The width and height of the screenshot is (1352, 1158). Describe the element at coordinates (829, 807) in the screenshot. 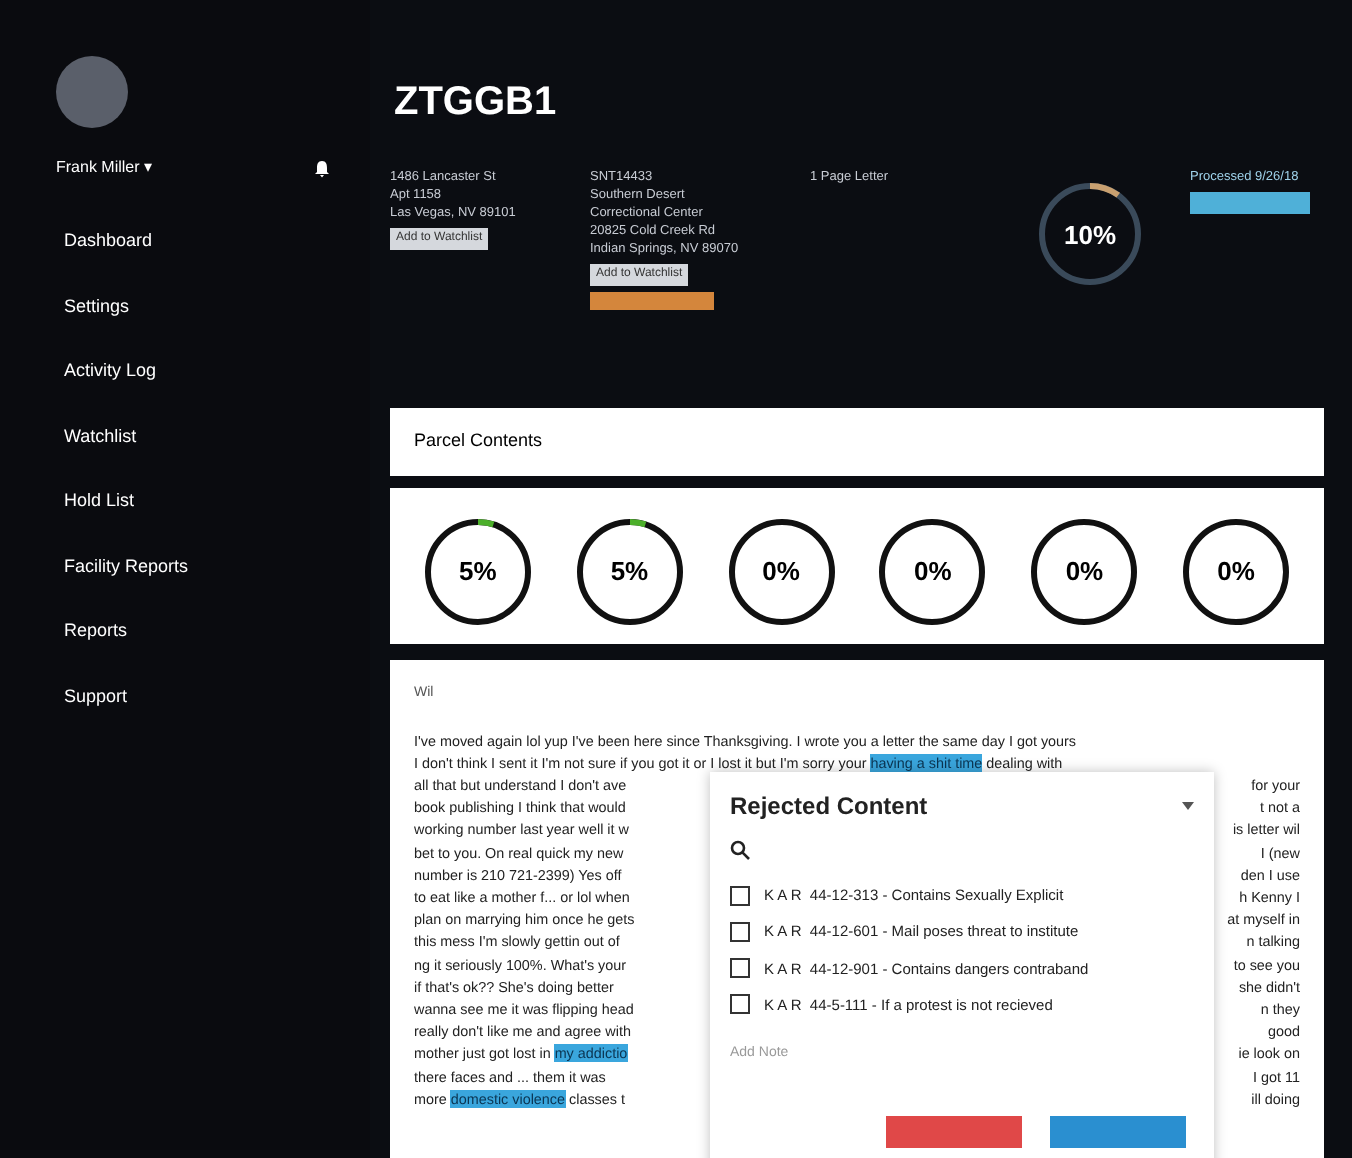

I see `dialog-title: Rejected Content` at that location.